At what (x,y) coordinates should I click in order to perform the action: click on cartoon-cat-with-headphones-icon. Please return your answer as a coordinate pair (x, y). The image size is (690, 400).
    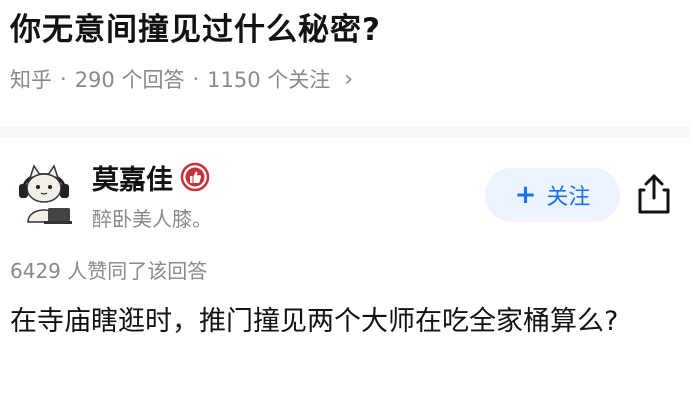
    Looking at the image, I should click on (45, 194).